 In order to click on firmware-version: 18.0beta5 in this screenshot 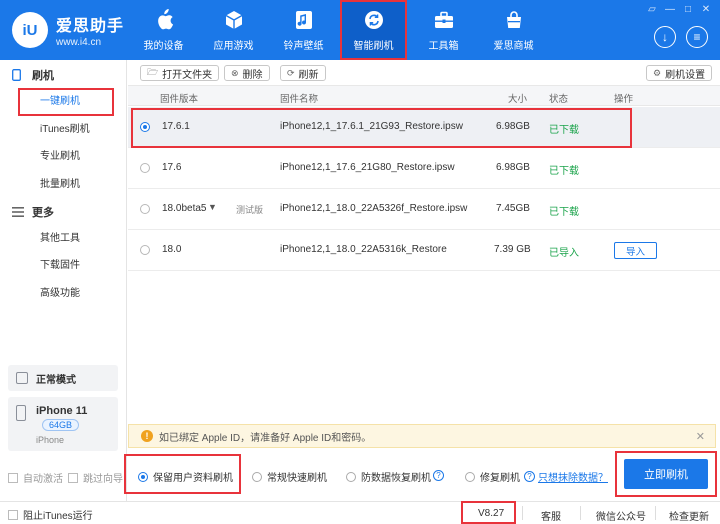, I will do `click(184, 208)`.